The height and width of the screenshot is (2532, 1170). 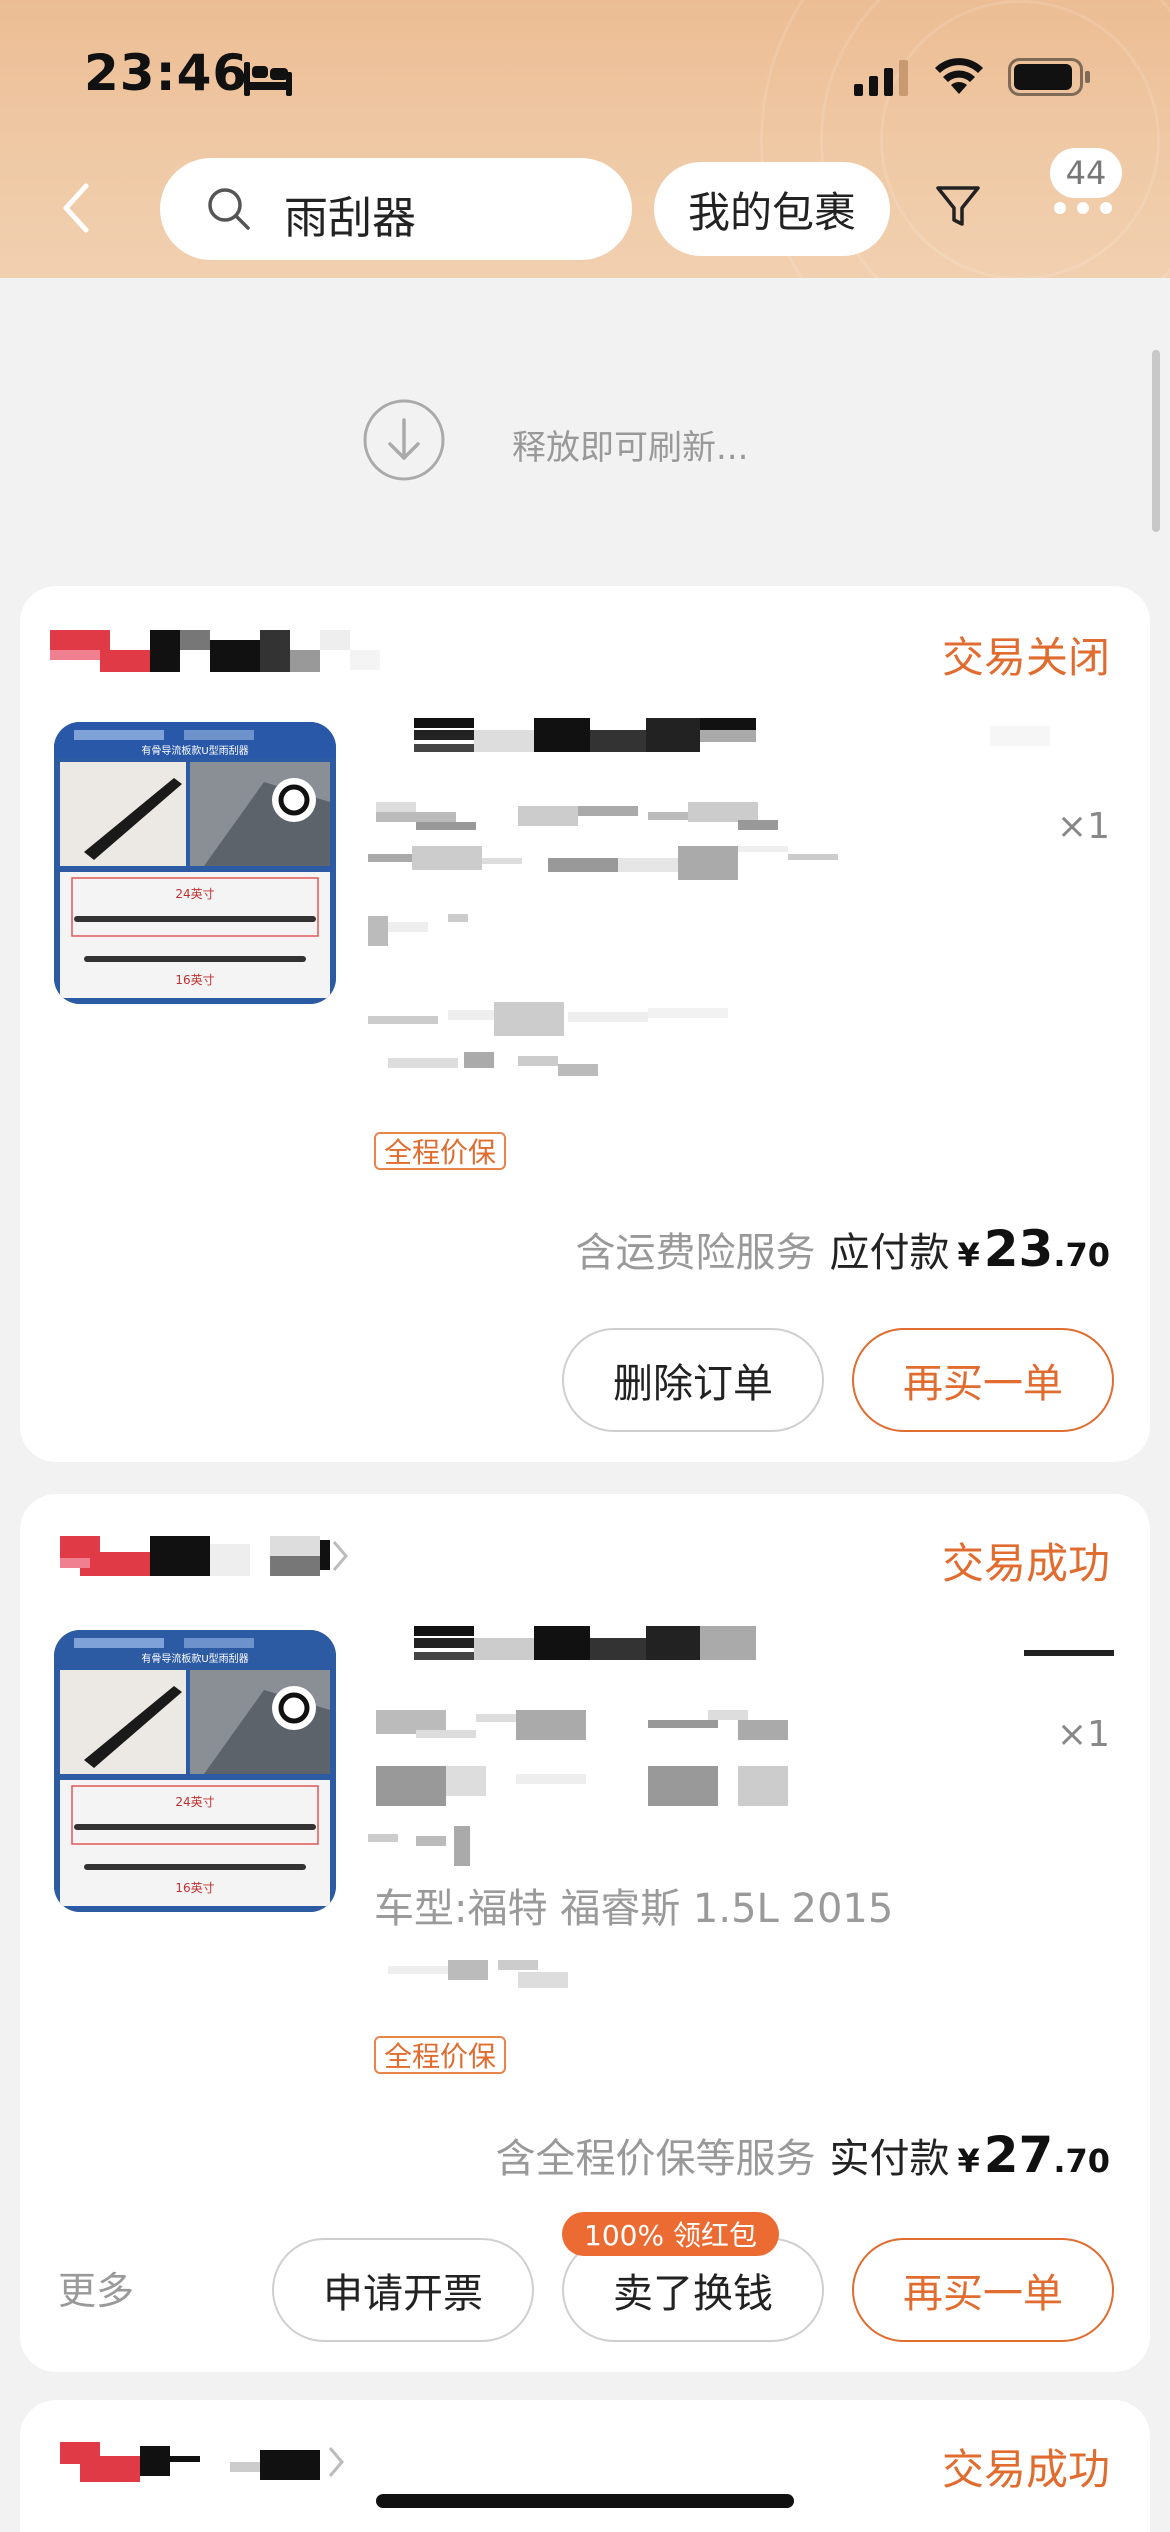 I want to click on price-label: 应付款, so click(x=889, y=1253).